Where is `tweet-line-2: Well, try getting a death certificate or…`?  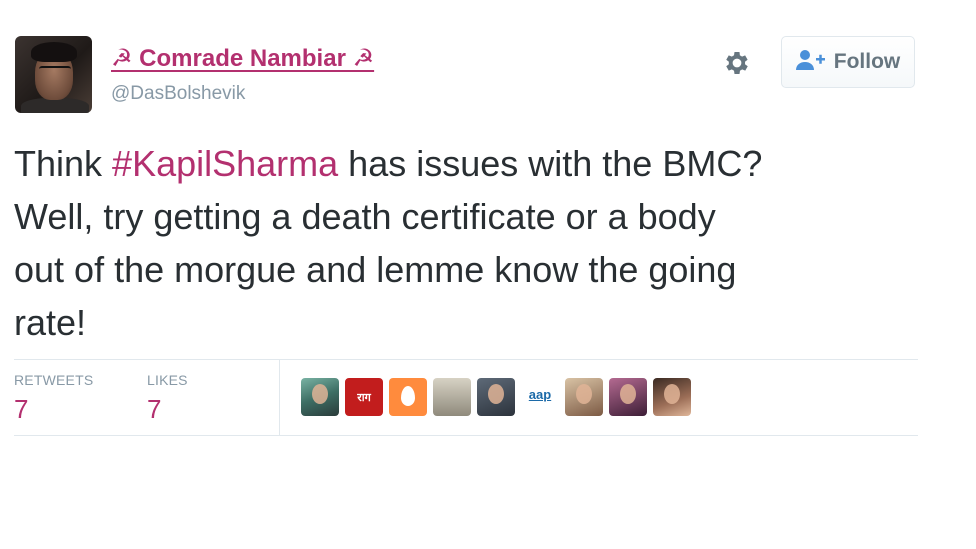 tweet-line-2: Well, try getting a death certificate or… is located at coordinates (365, 216).